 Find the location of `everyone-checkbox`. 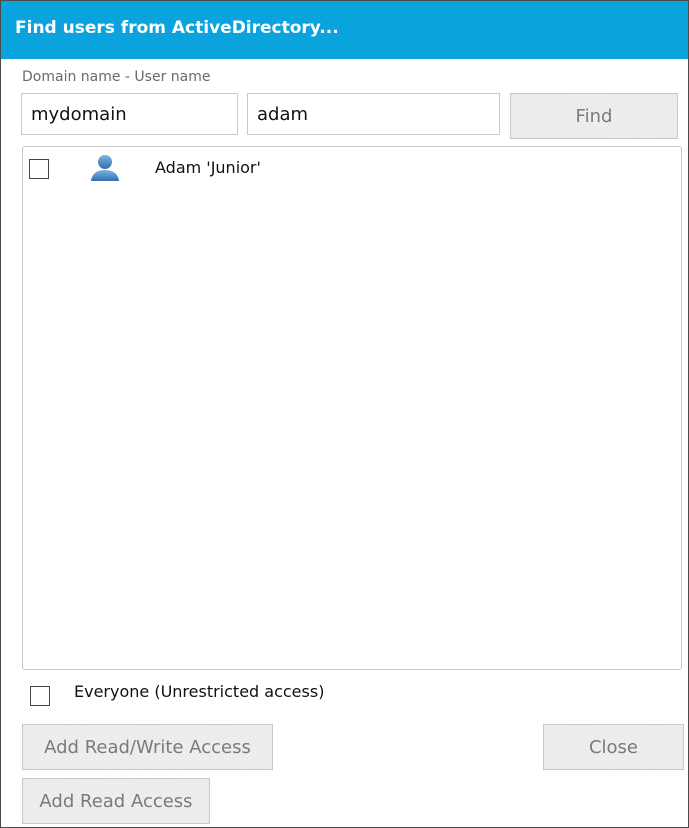

everyone-checkbox is located at coordinates (40, 696).